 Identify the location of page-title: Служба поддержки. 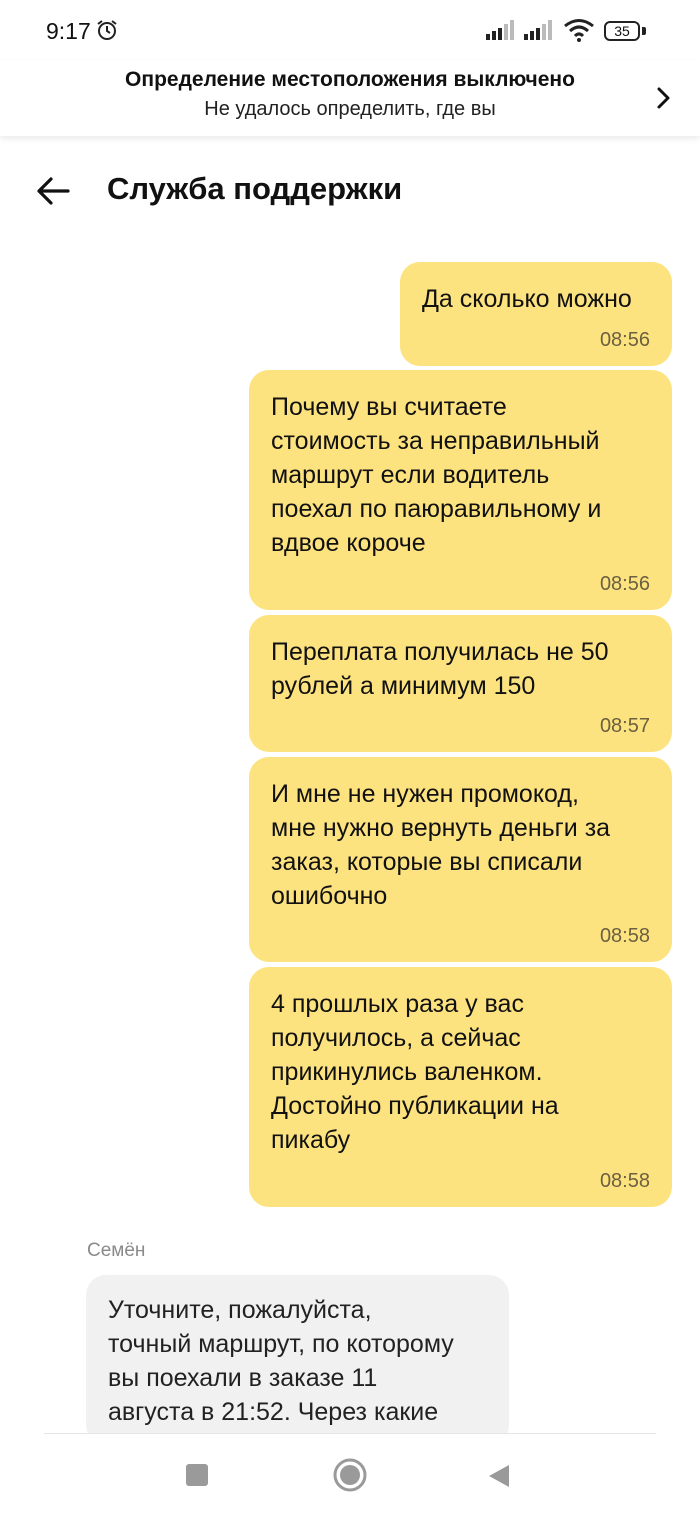
(255, 188).